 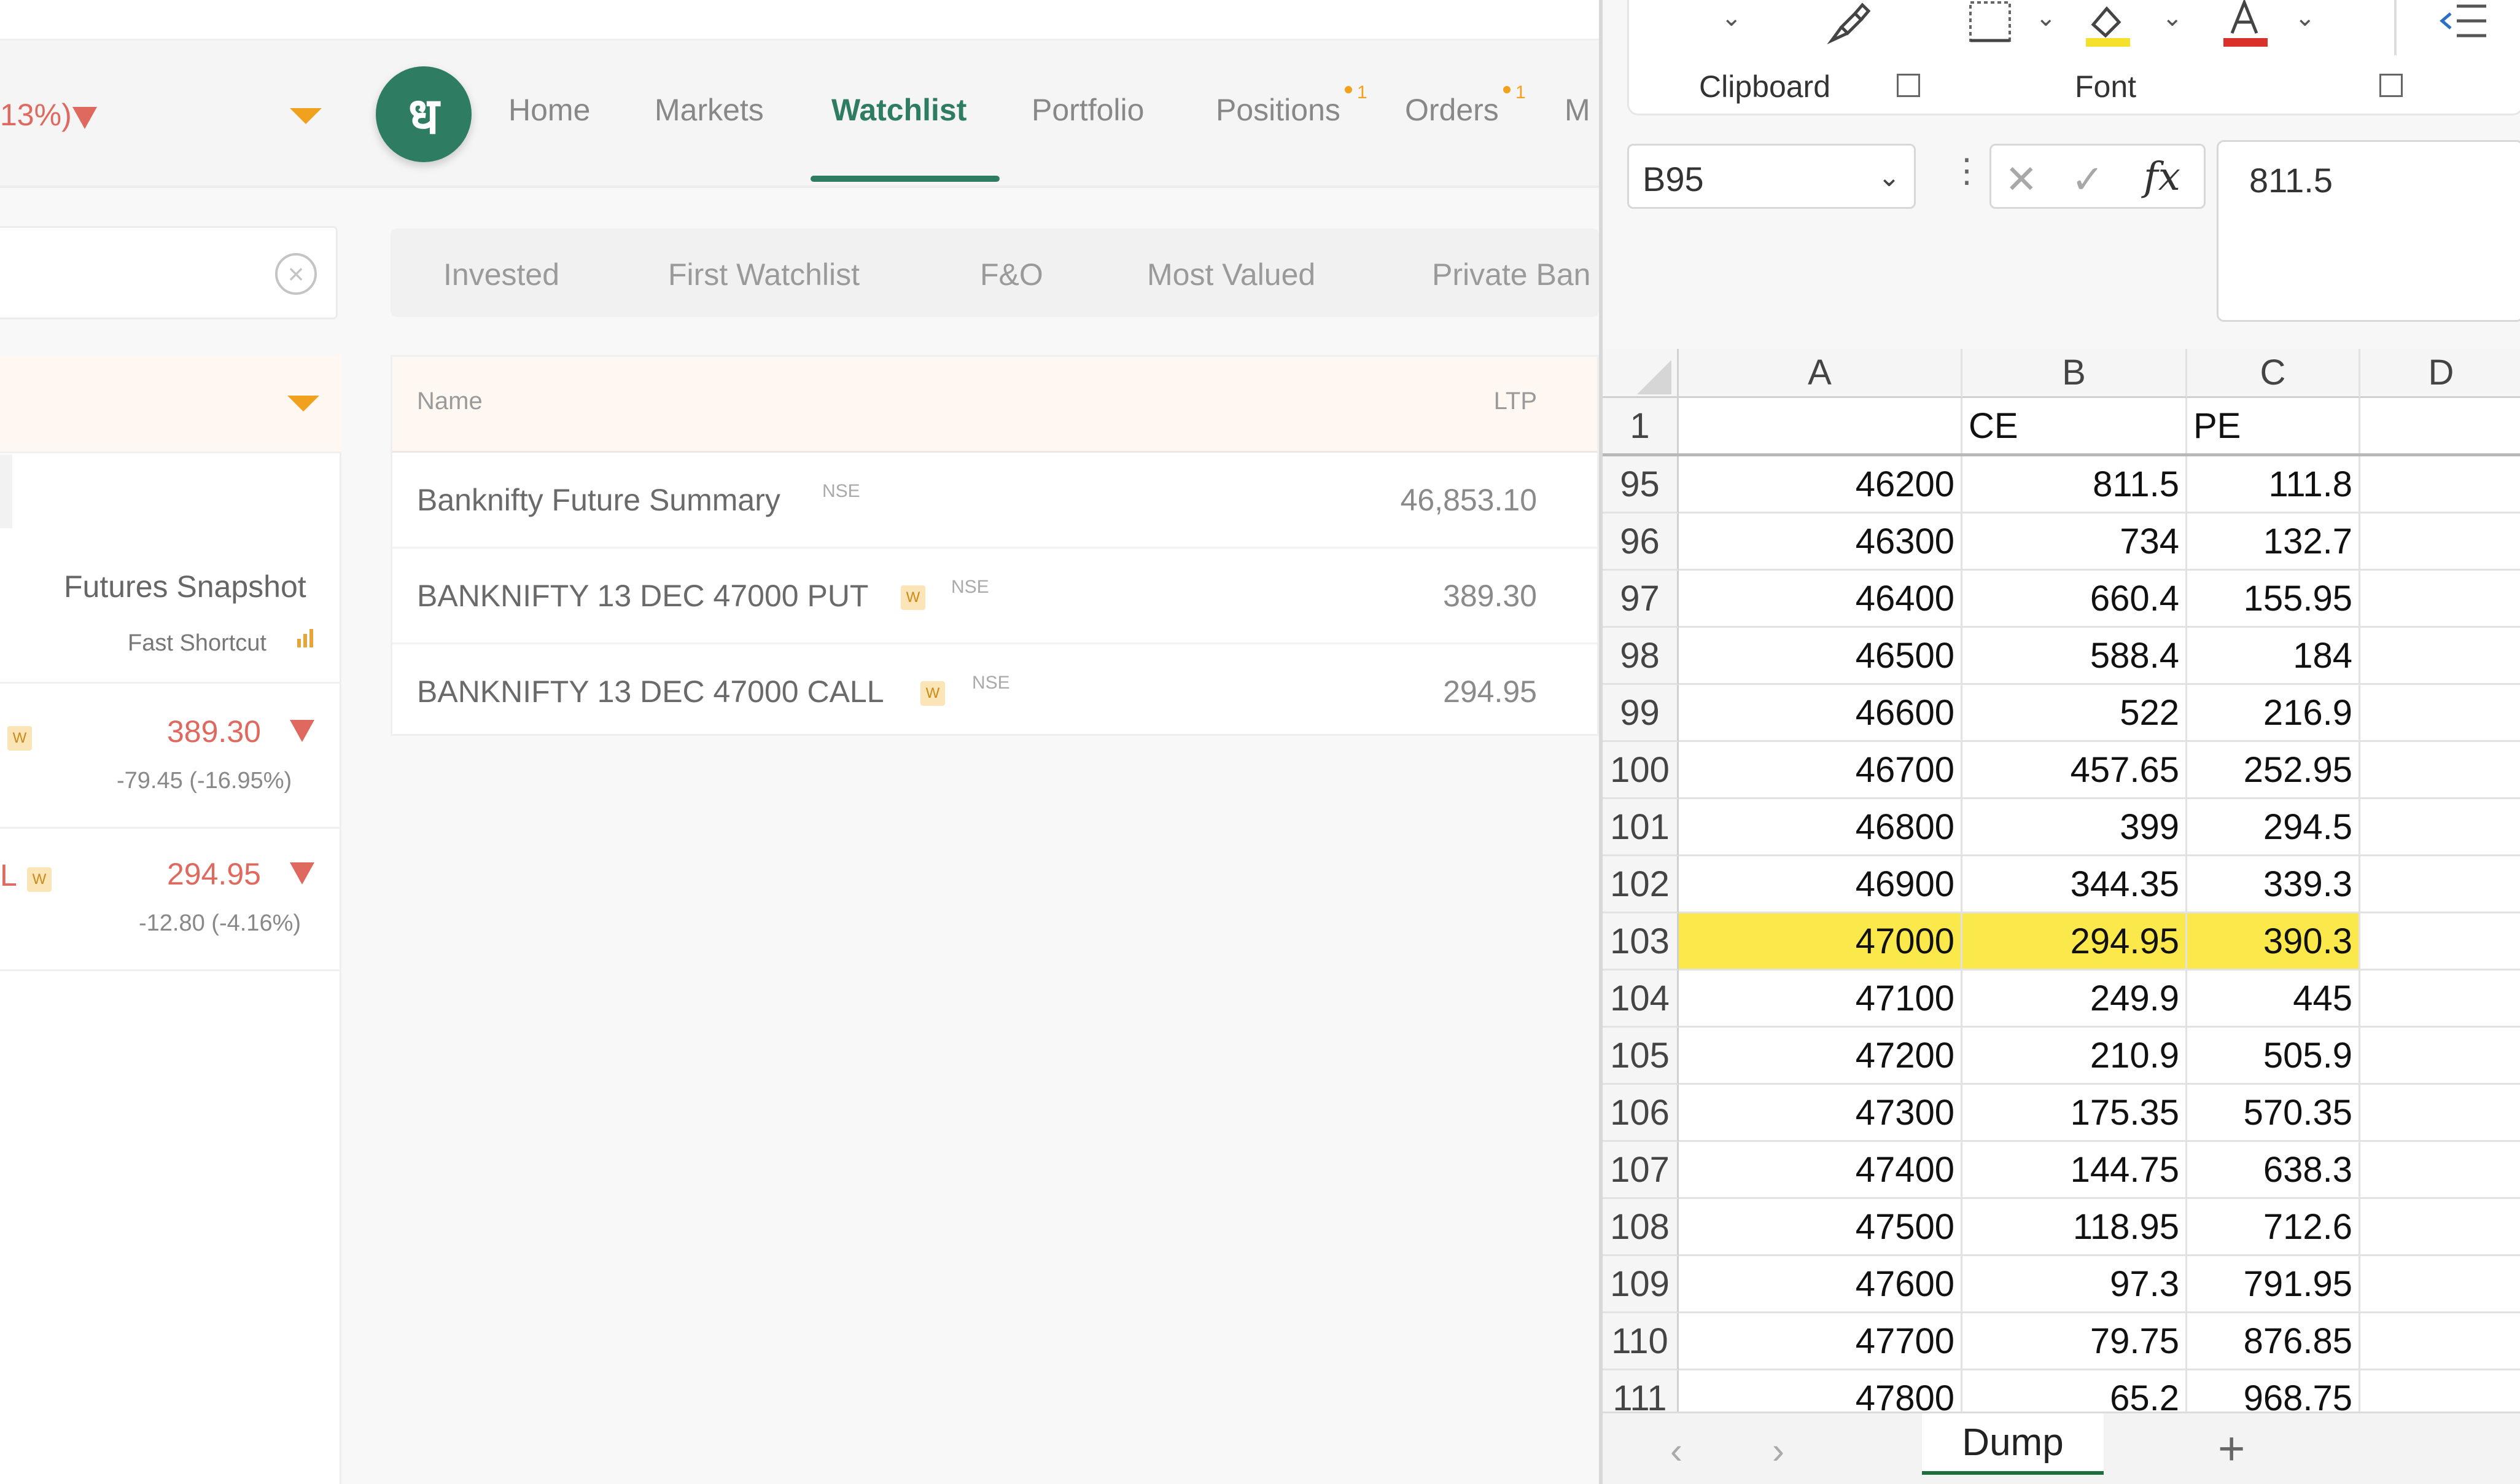 I want to click on cell: 339.3, so click(x=2273, y=884).